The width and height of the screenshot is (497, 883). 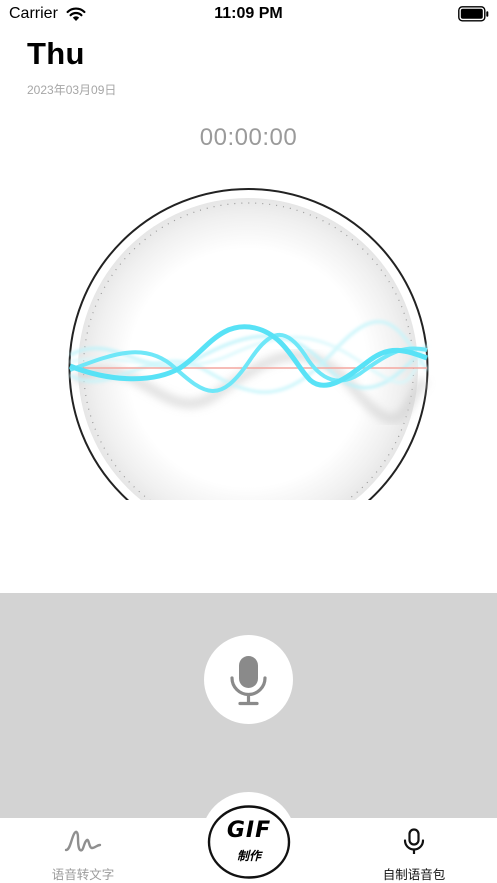 I want to click on battery-icon, so click(x=473, y=14).